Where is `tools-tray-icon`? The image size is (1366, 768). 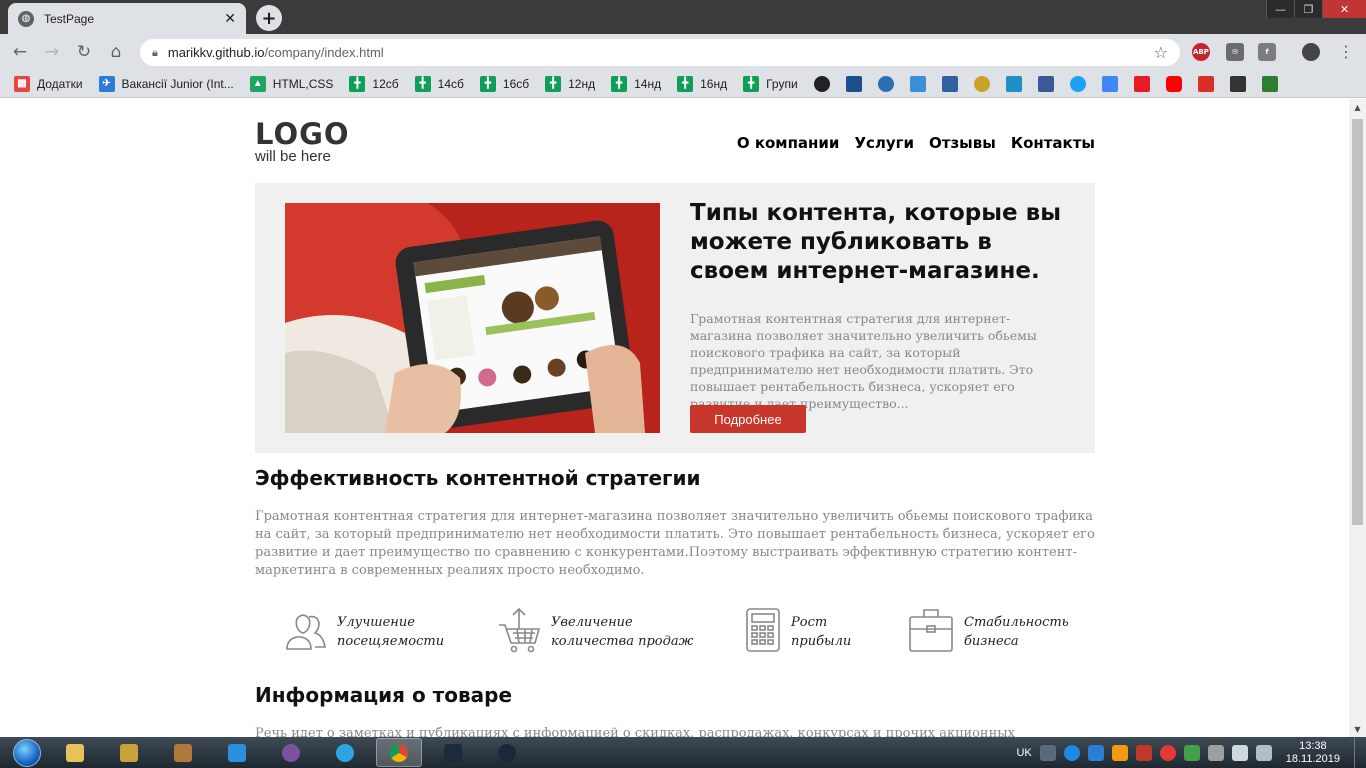
tools-tray-icon is located at coordinates (1119, 752).